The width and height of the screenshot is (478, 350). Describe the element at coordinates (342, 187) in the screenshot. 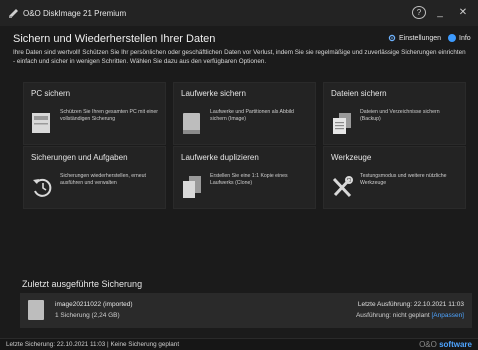

I see `tools-icon` at that location.